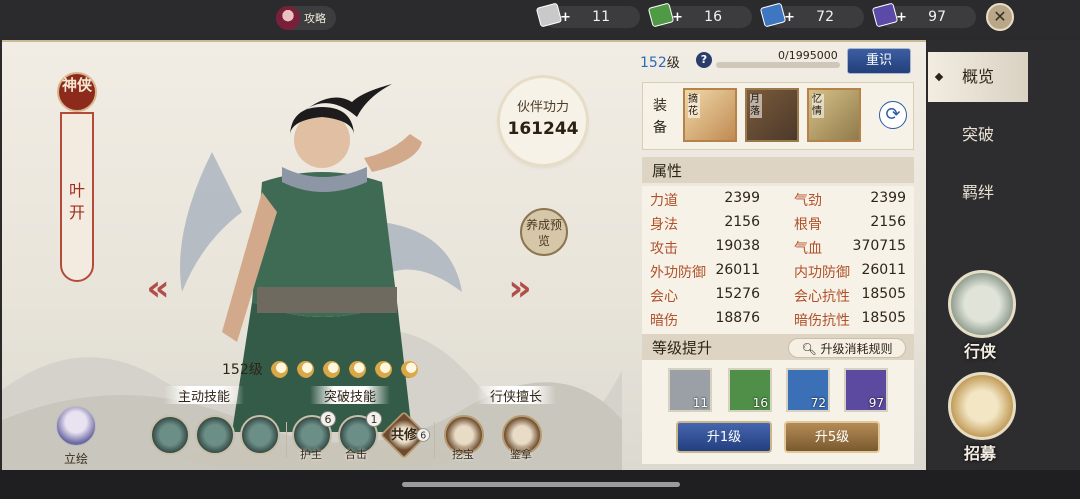 Image resolution: width=1080 pixels, height=499 pixels. What do you see at coordinates (737, 294) in the screenshot?
I see `attr-value: 15276` at bounding box center [737, 294].